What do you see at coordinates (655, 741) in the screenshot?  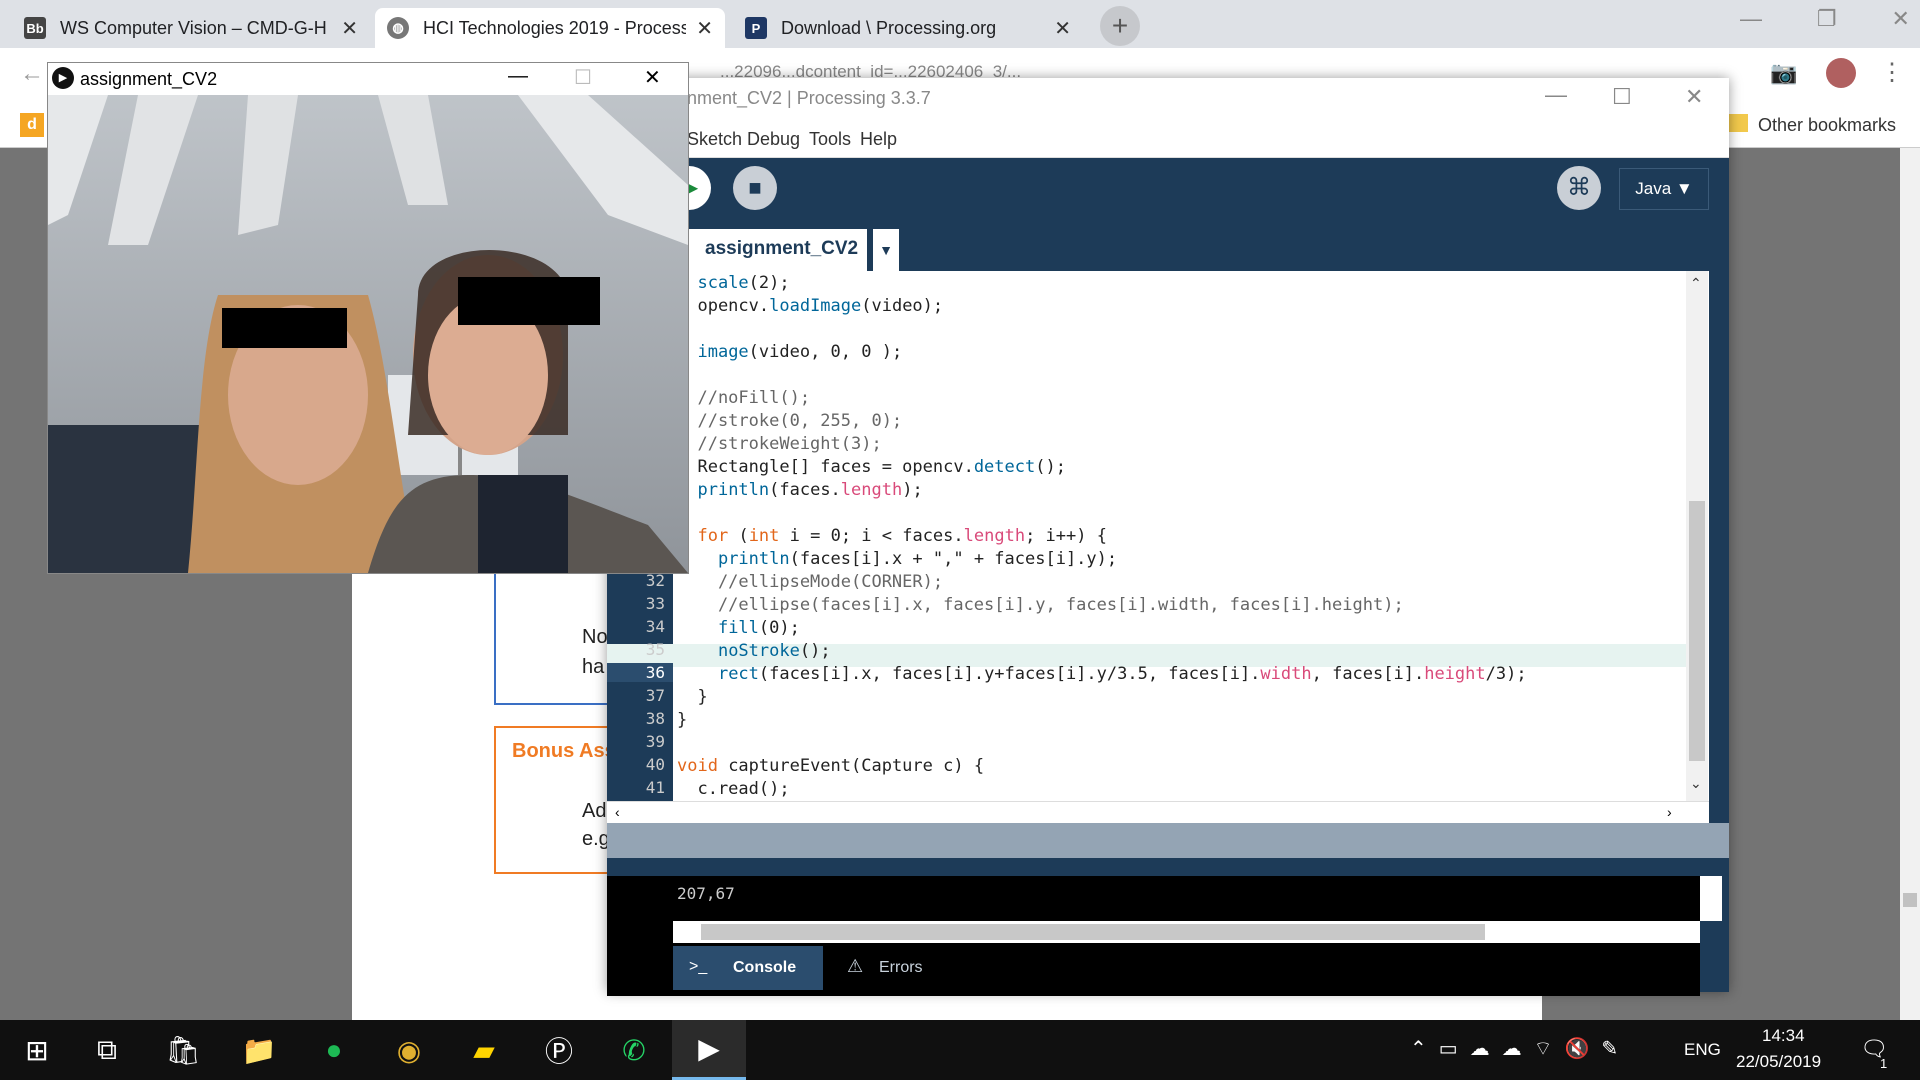 I see `line-number: 39` at bounding box center [655, 741].